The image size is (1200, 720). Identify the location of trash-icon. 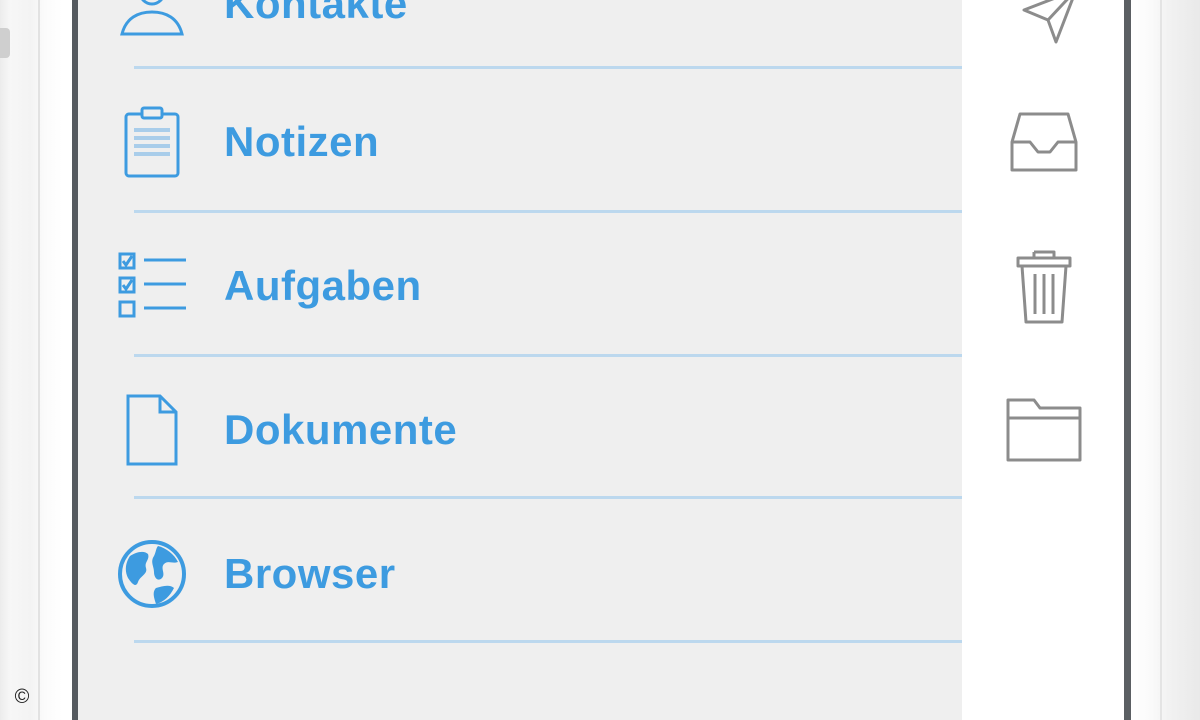
(1044, 286).